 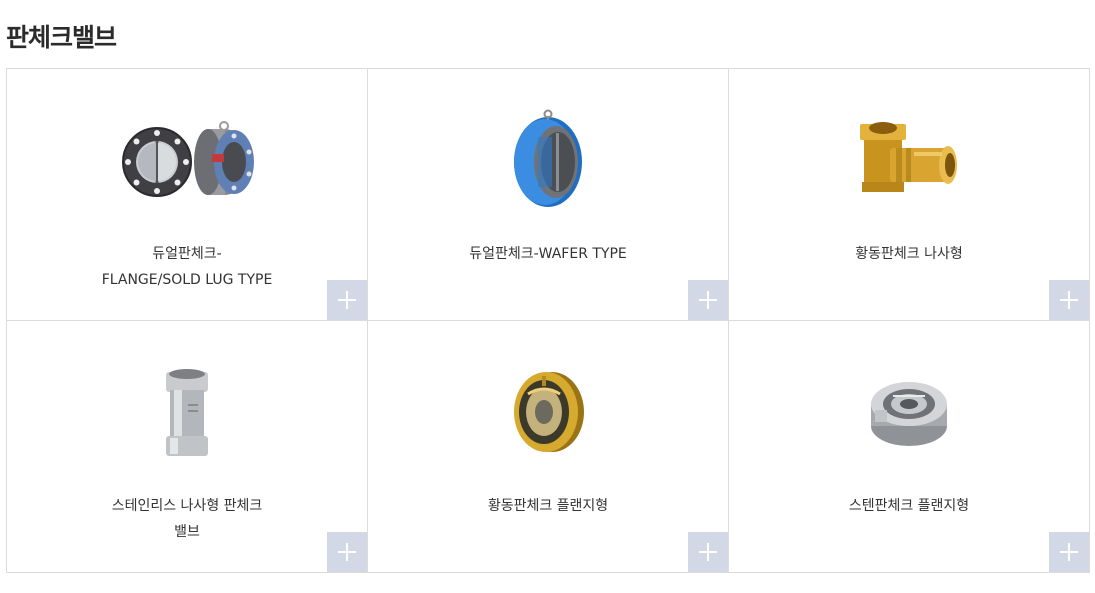 What do you see at coordinates (187, 267) in the screenshot?
I see `product-name: 듀얼판체크- FLANGE/SOLD LUG TYPE` at bounding box center [187, 267].